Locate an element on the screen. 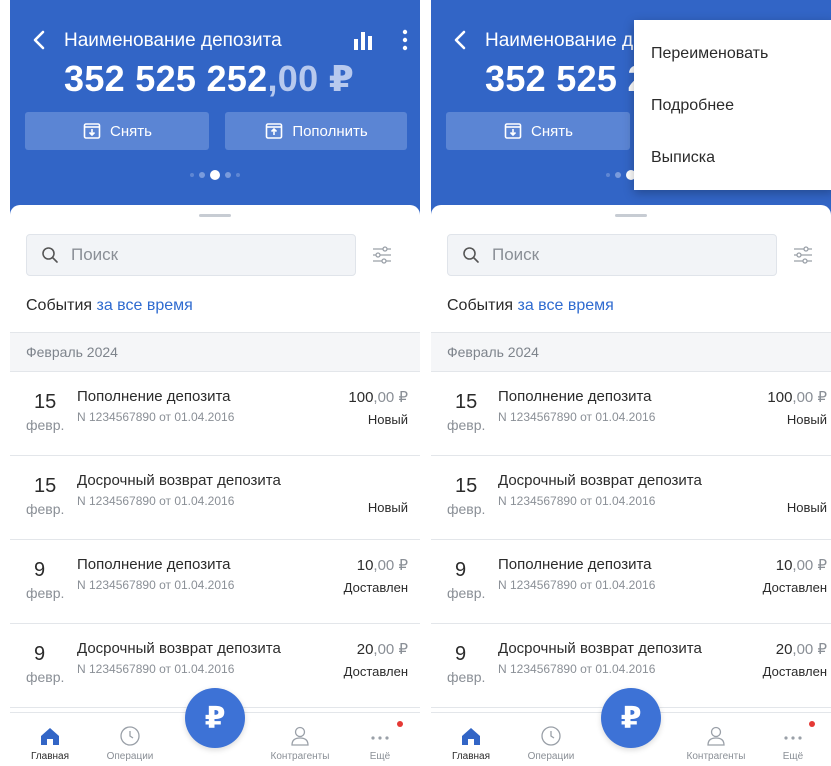 Image resolution: width=831 pixels, height=766 pixels. menu-item-rename: Переименовать is located at coordinates (732, 54).